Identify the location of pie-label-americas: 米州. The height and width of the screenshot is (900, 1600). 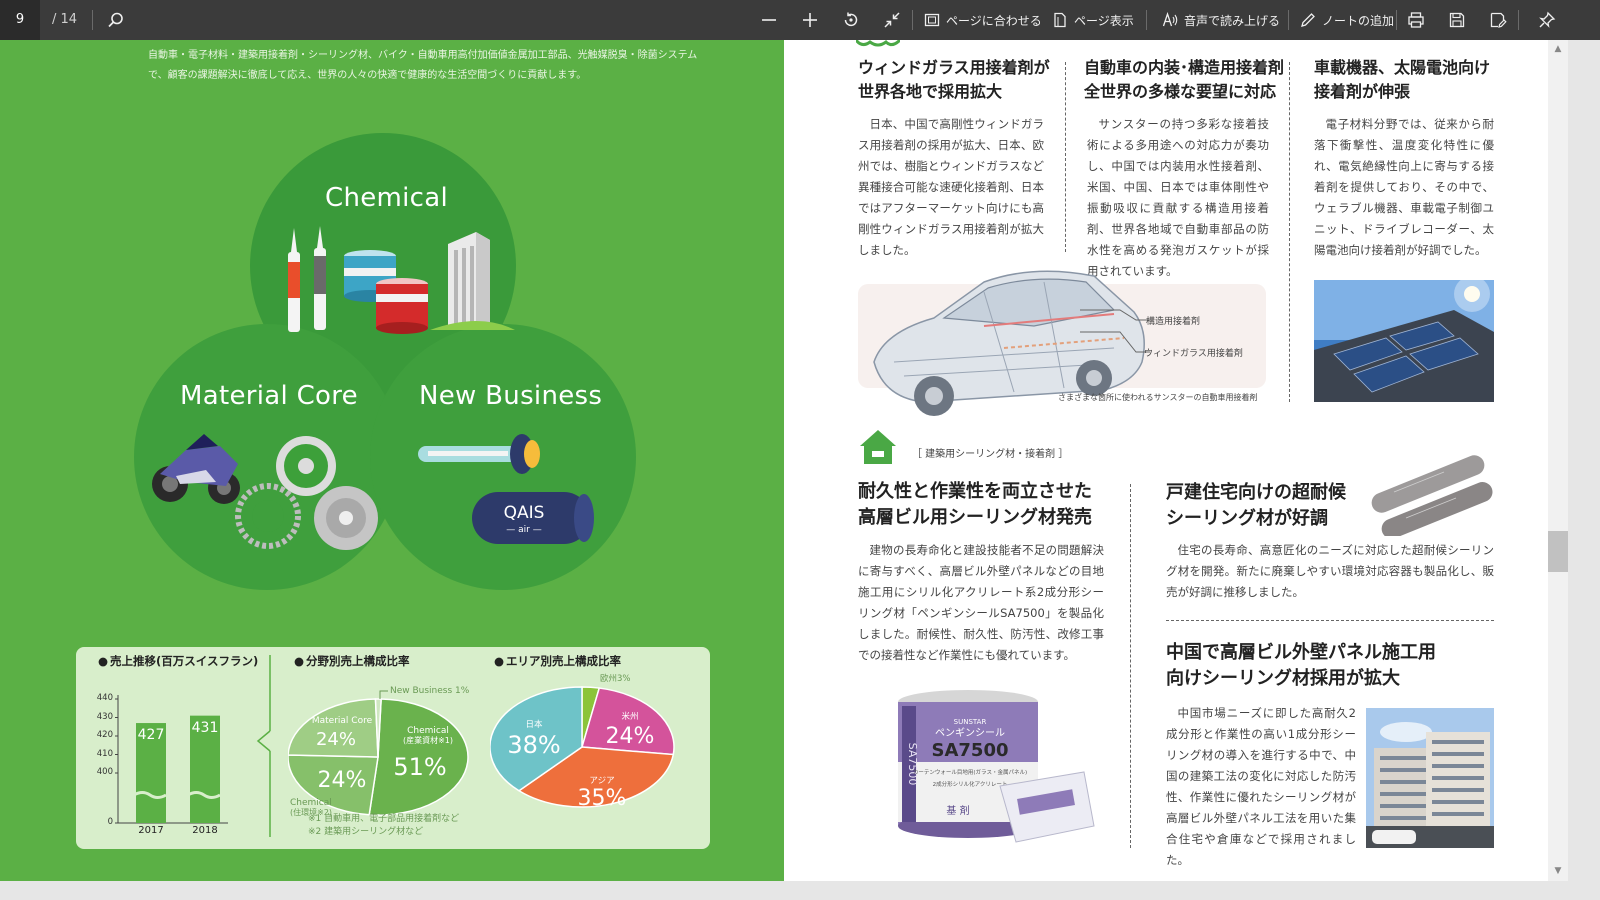
(629, 716).